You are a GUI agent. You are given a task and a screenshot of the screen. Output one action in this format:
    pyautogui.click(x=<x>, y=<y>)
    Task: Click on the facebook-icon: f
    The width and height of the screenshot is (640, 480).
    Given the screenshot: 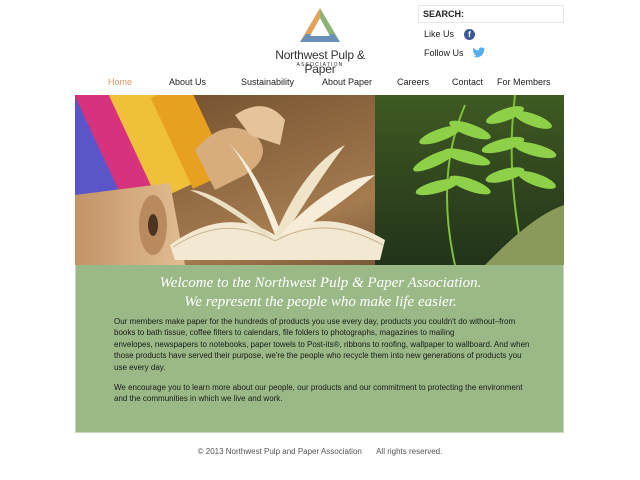 What is the action you would take?
    pyautogui.click(x=470, y=34)
    